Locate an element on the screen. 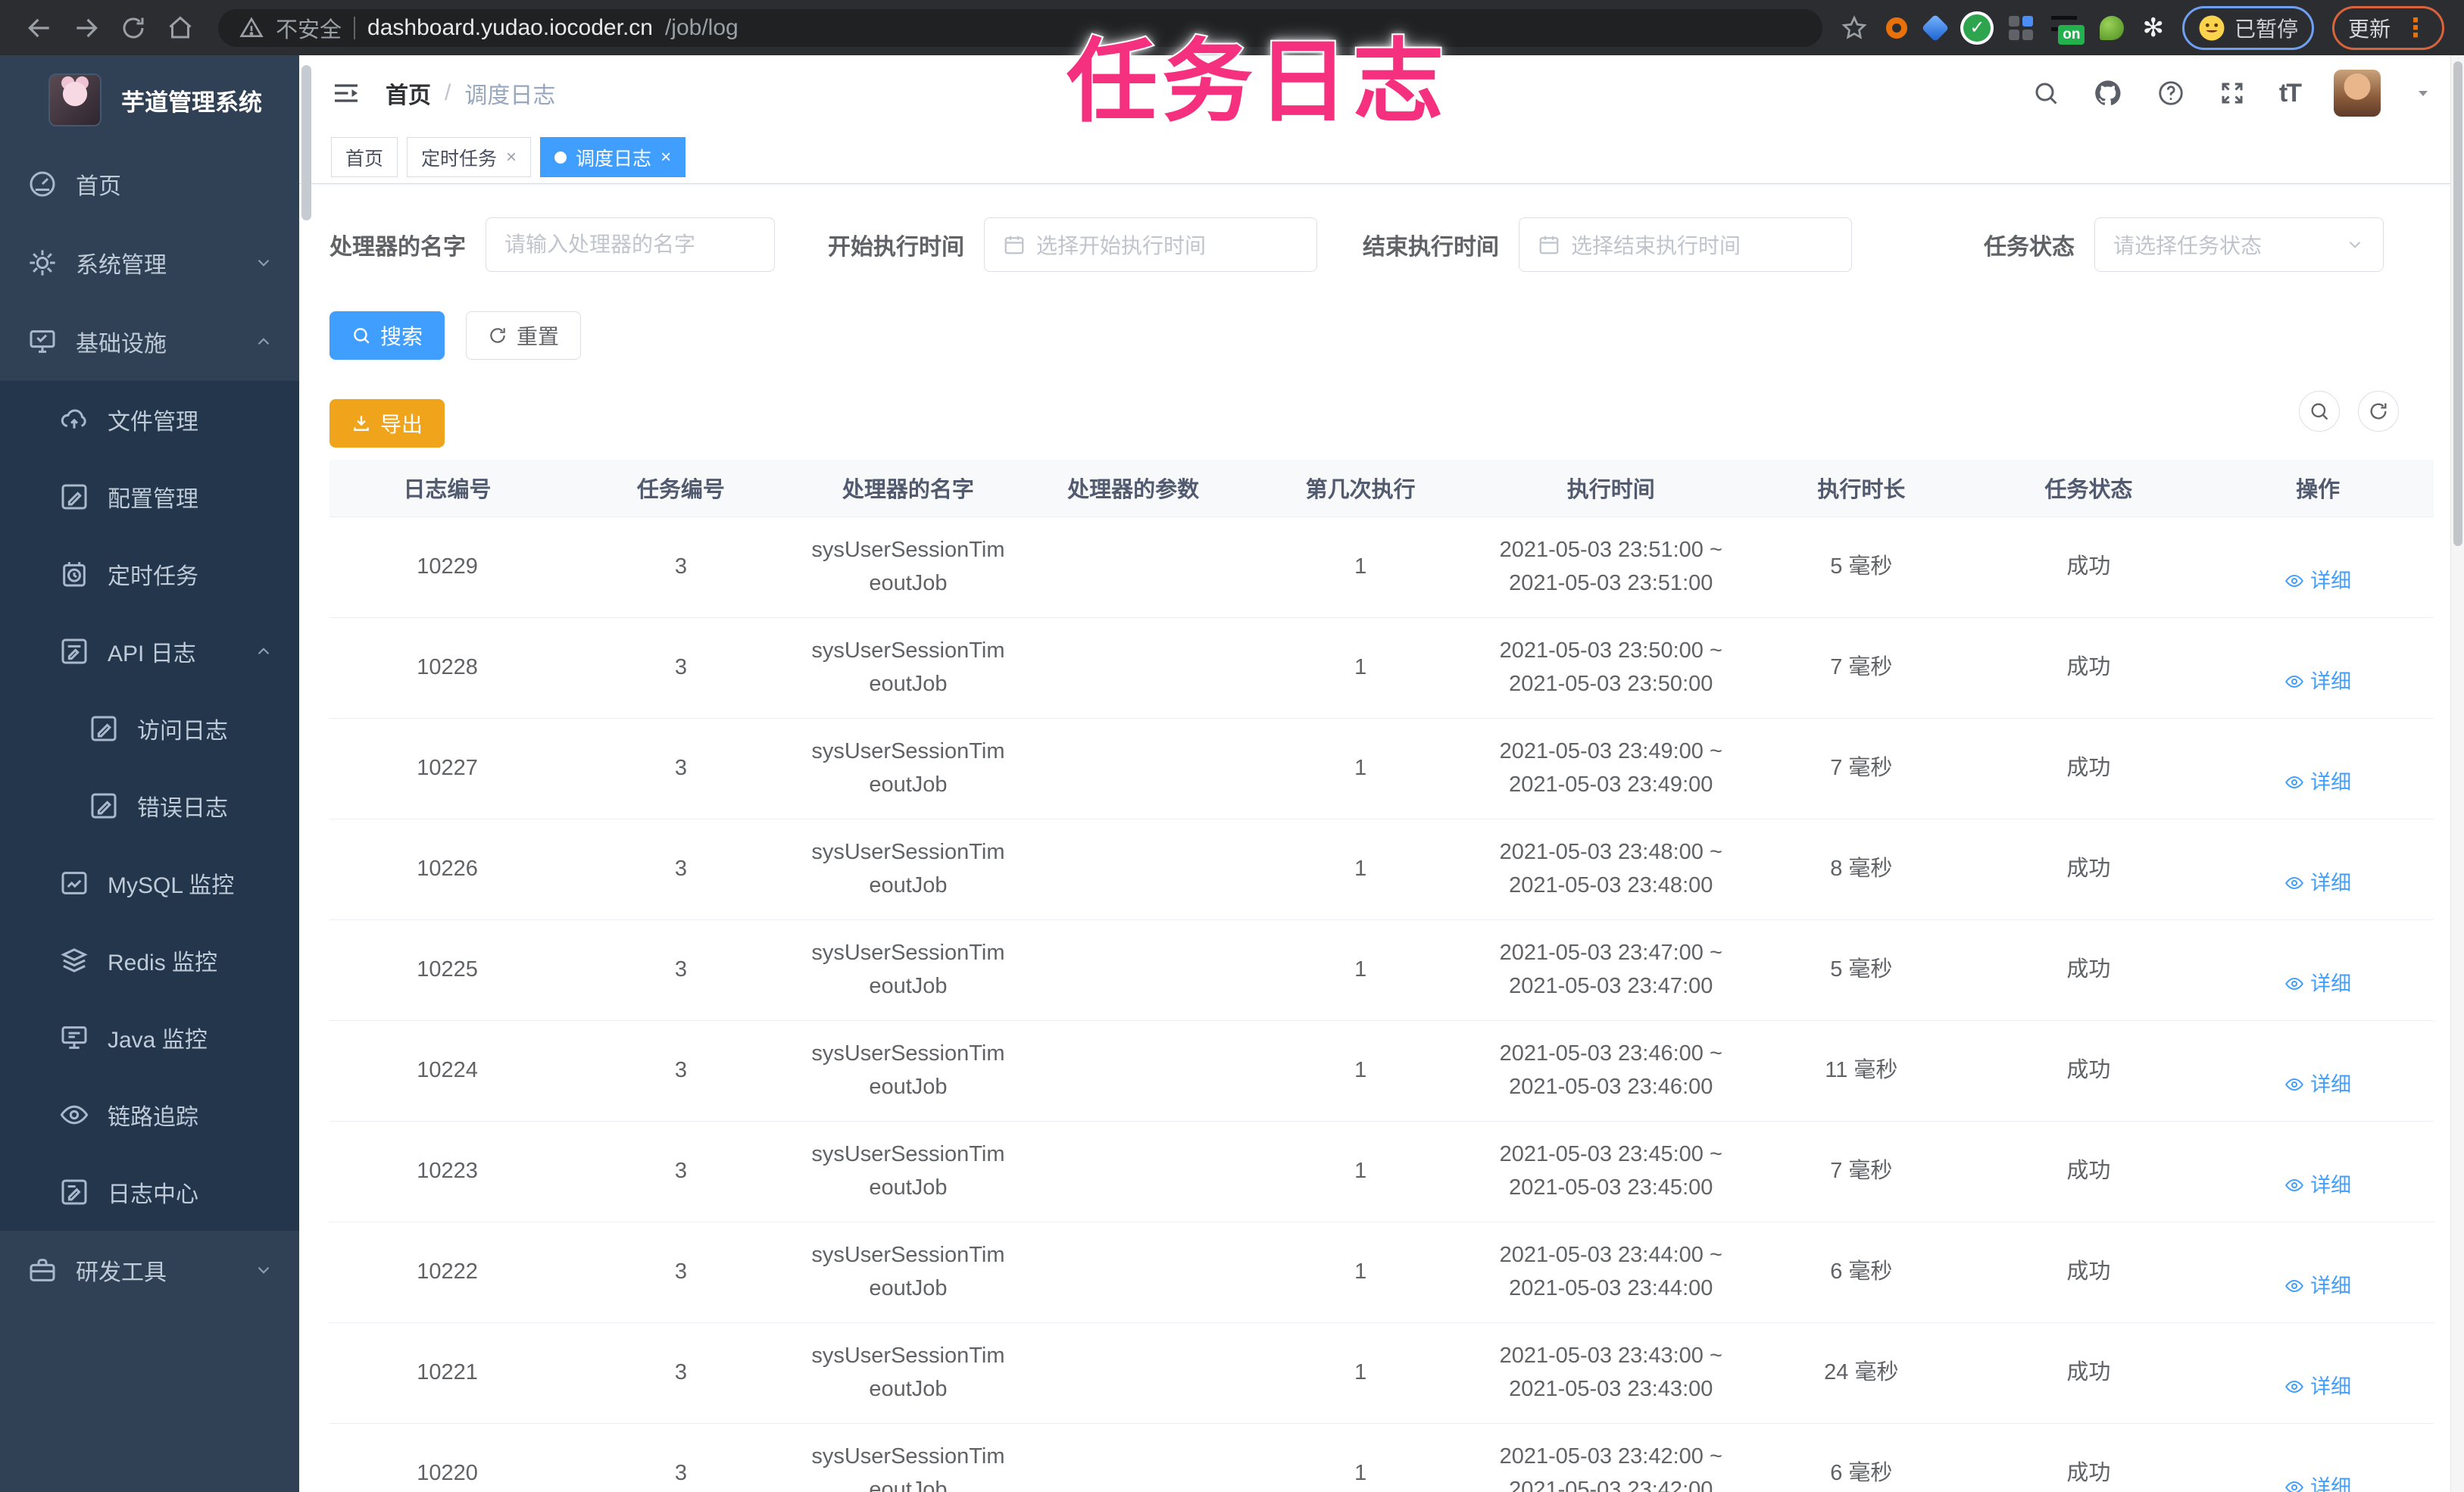 The image size is (2464, 1492). tab-job-log: 调度日志 × is located at coordinates (613, 157).